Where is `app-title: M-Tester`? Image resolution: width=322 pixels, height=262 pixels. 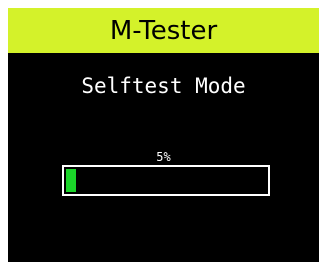 app-title: M-Tester is located at coordinates (163, 30).